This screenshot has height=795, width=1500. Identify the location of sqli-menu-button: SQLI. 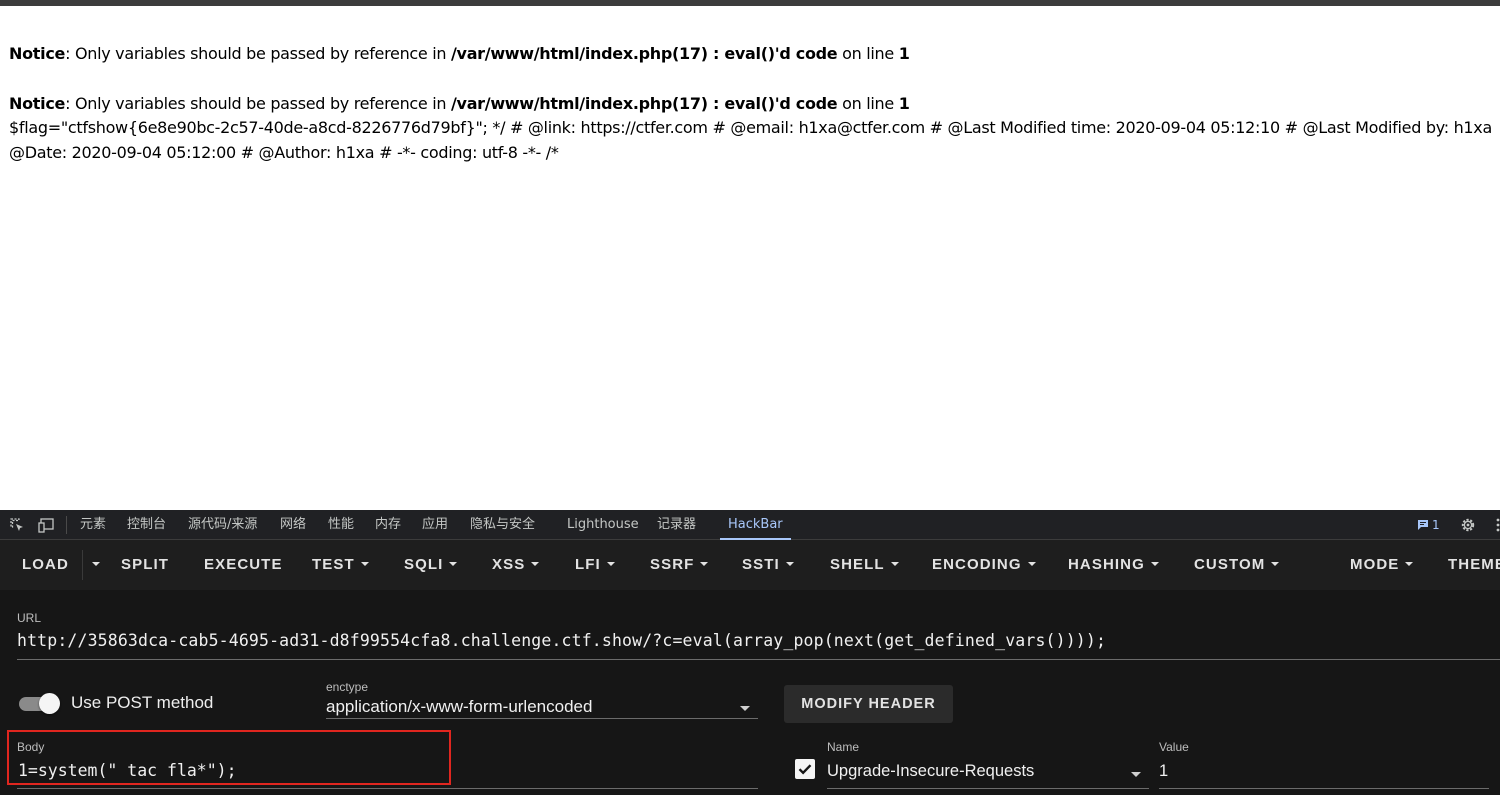
(431, 565).